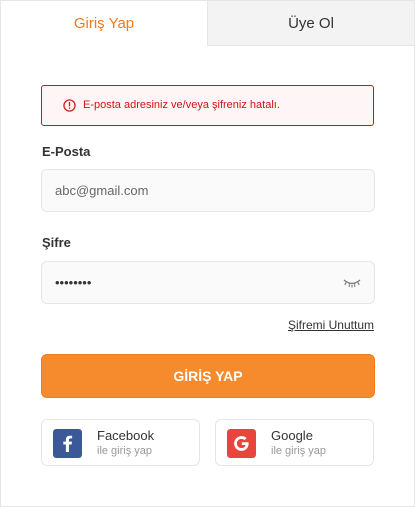  Describe the element at coordinates (208, 376) in the screenshot. I see `login-button: GİRİŞ YAP` at that location.